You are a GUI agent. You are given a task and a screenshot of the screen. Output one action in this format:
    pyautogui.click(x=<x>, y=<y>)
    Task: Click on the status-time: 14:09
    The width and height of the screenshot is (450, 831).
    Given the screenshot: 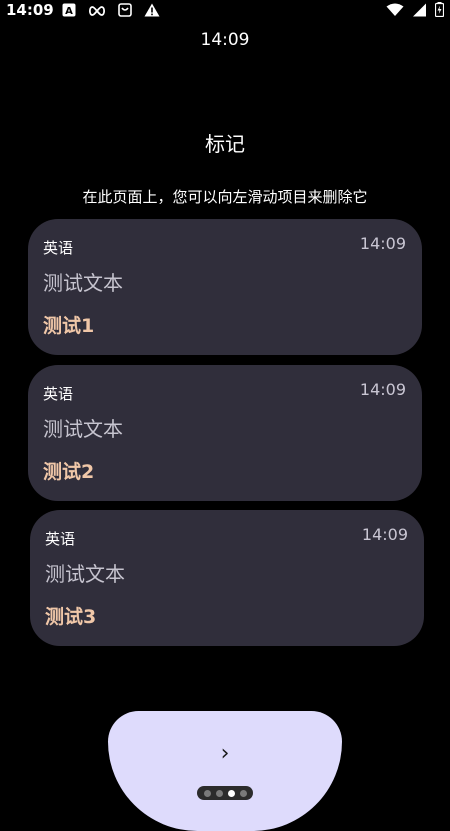 What is the action you would take?
    pyautogui.click(x=30, y=10)
    